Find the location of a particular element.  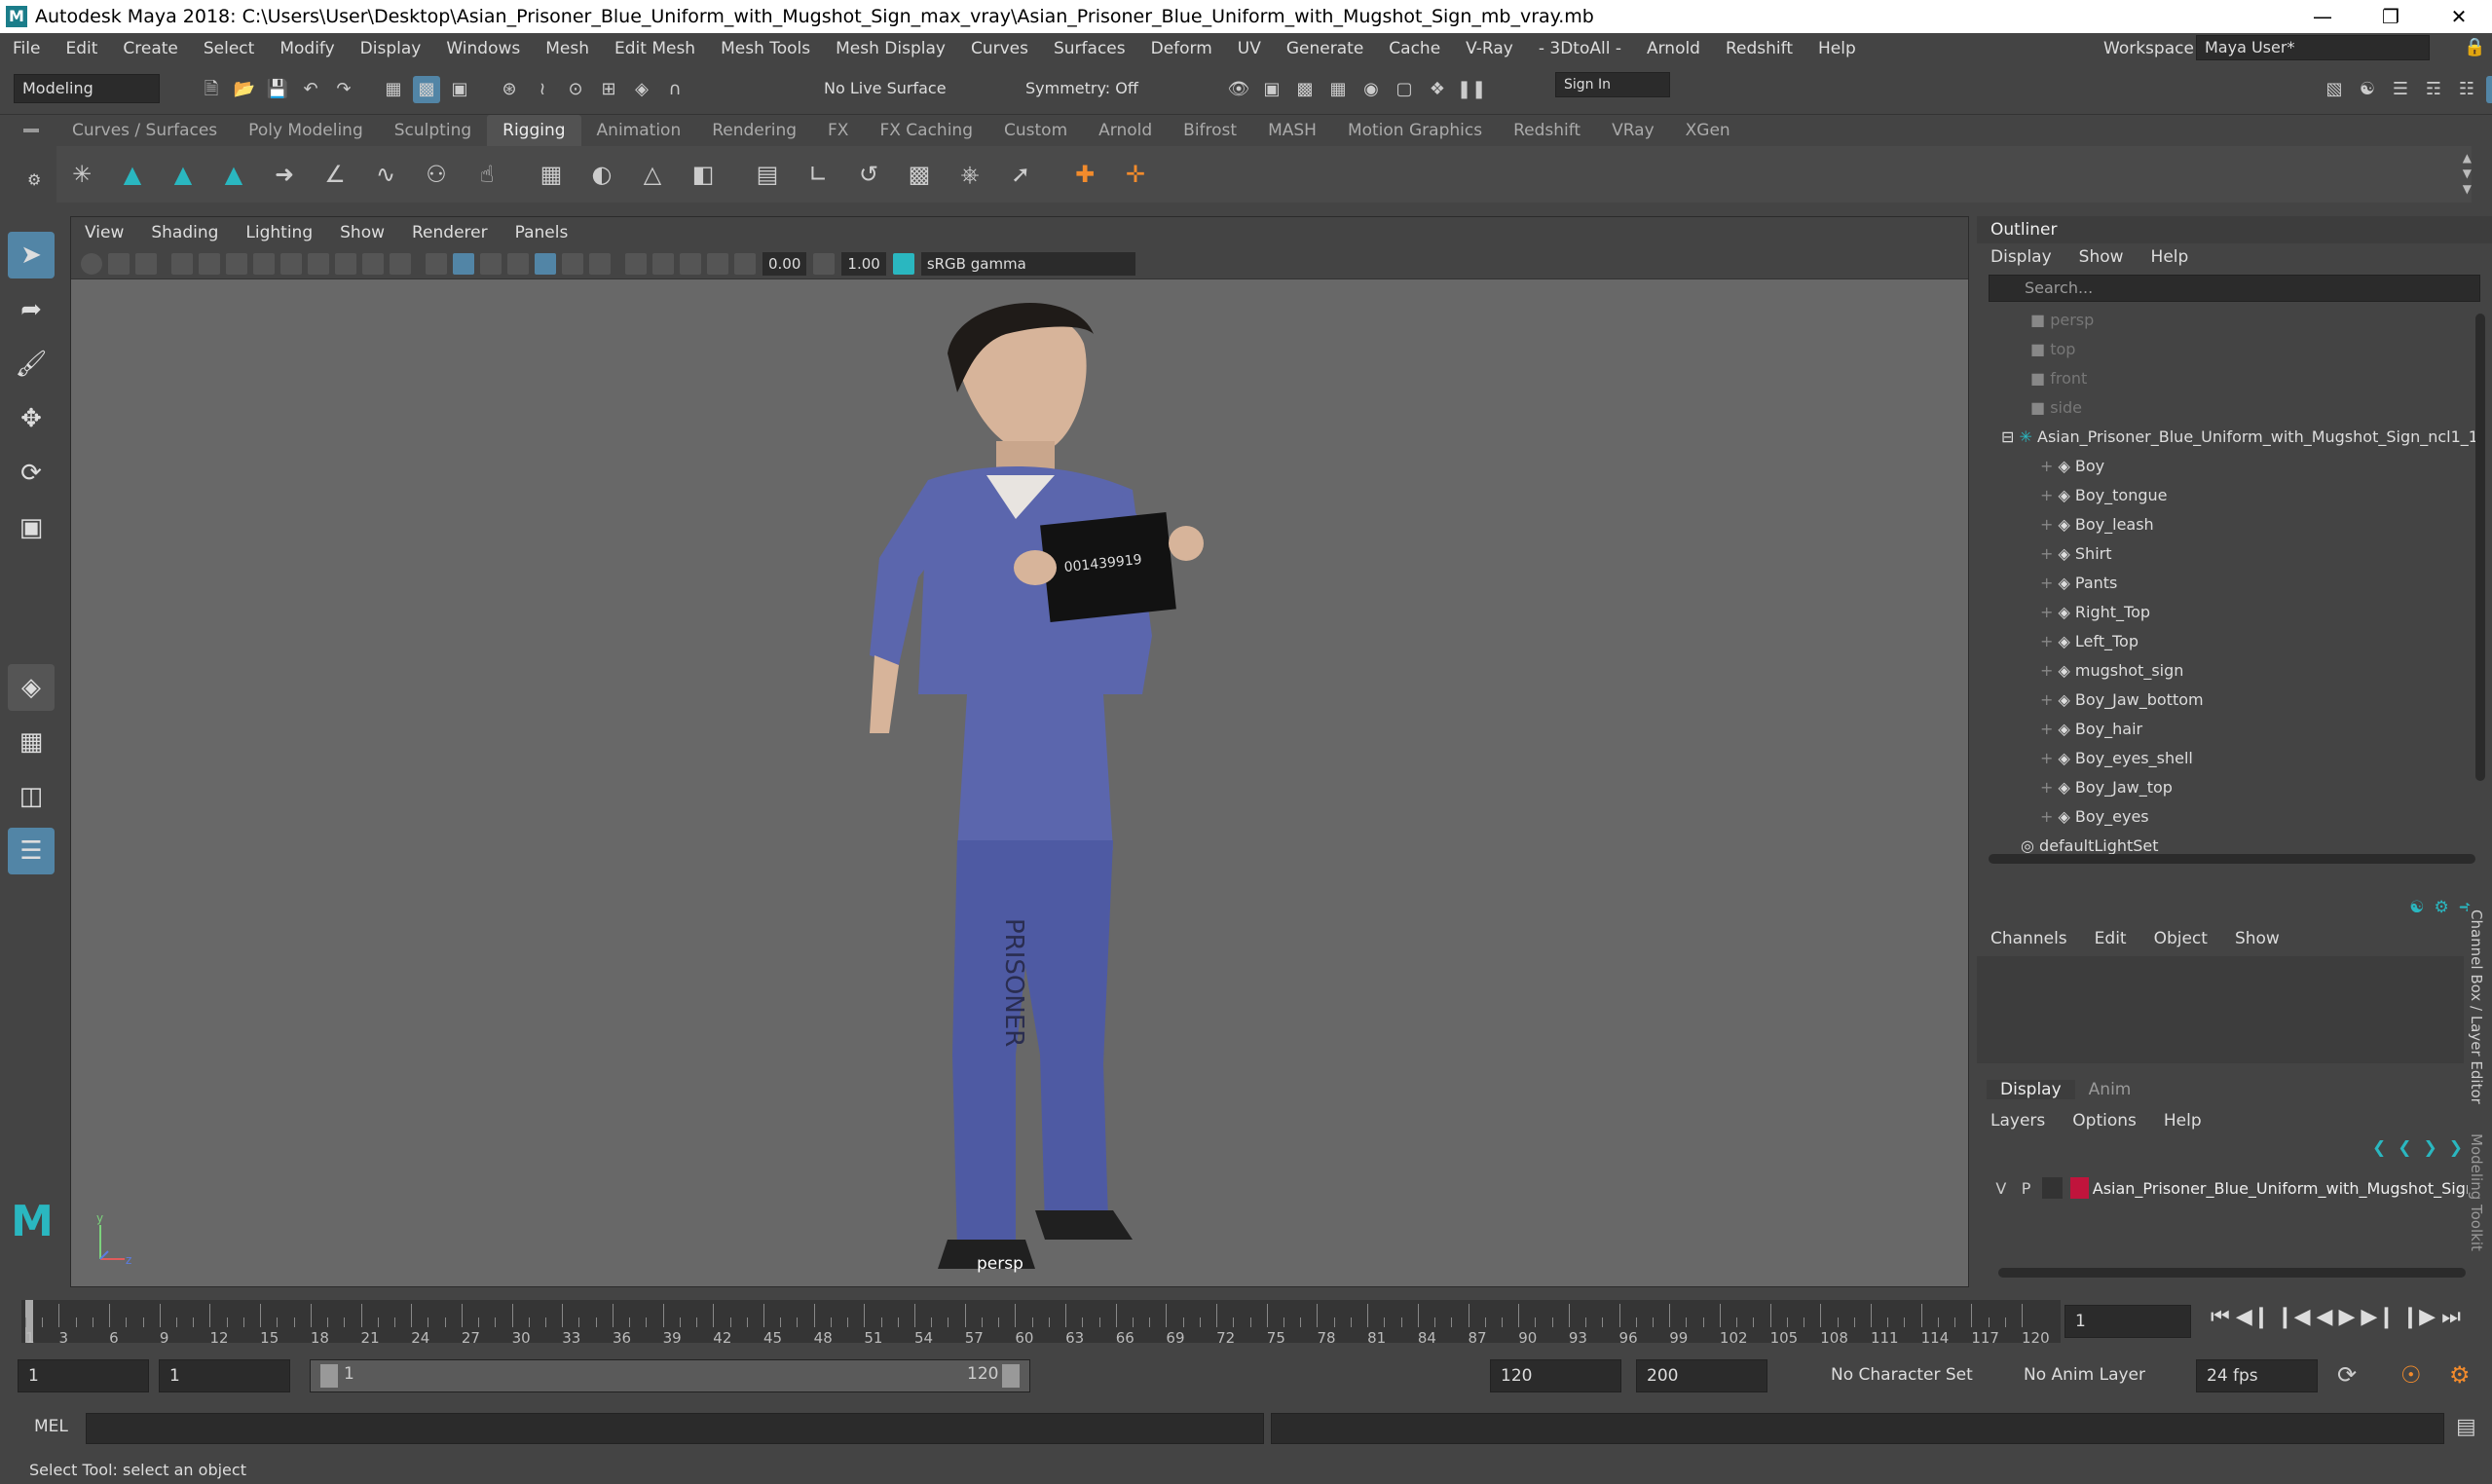

grease-pencil-icon is located at coordinates (237, 263).